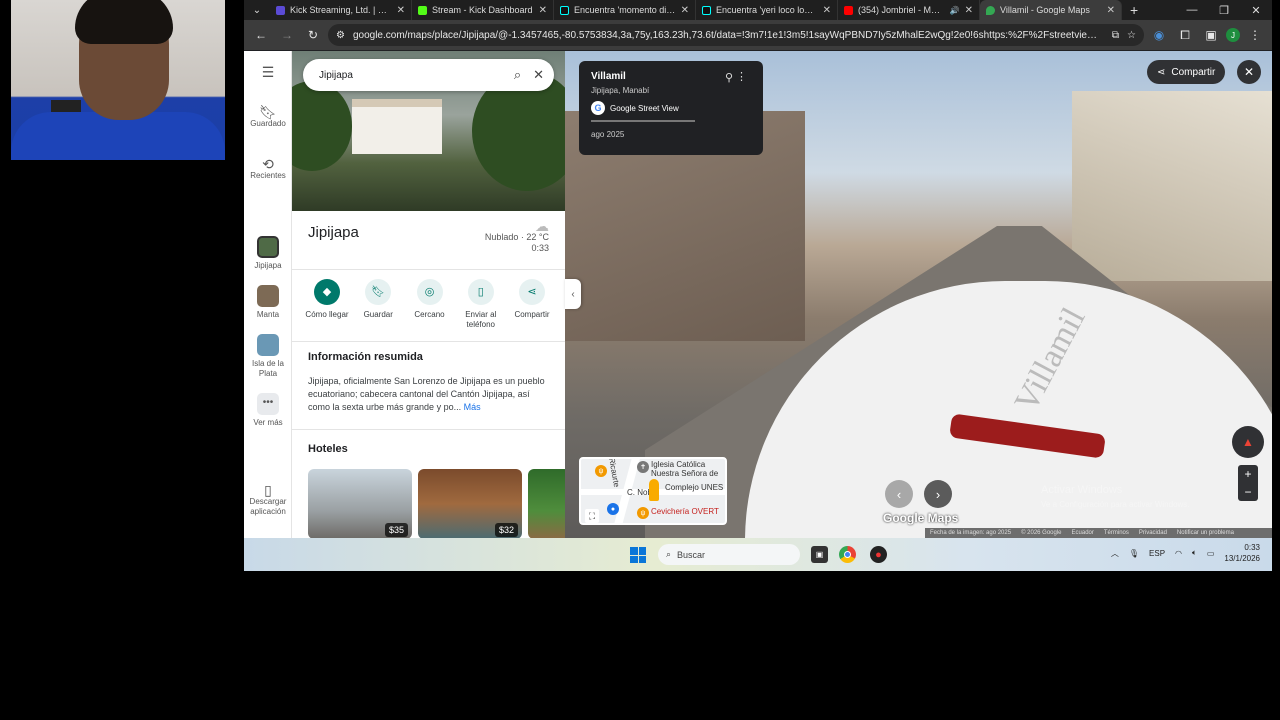 The height and width of the screenshot is (720, 1280). What do you see at coordinates (268, 410) in the screenshot?
I see `rail-more: ••• Ver más` at bounding box center [268, 410].